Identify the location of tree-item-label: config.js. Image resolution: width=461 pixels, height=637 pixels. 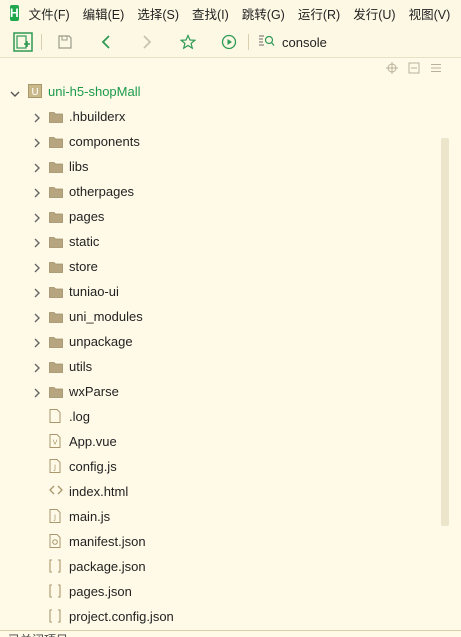
(93, 466).